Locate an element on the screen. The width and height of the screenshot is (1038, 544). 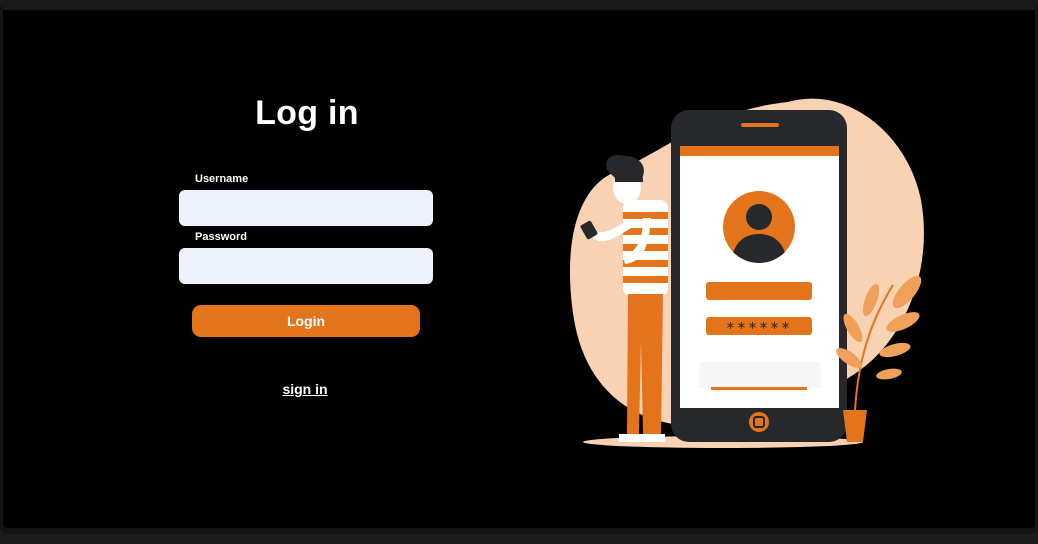
password-label: Password is located at coordinates (221, 237).